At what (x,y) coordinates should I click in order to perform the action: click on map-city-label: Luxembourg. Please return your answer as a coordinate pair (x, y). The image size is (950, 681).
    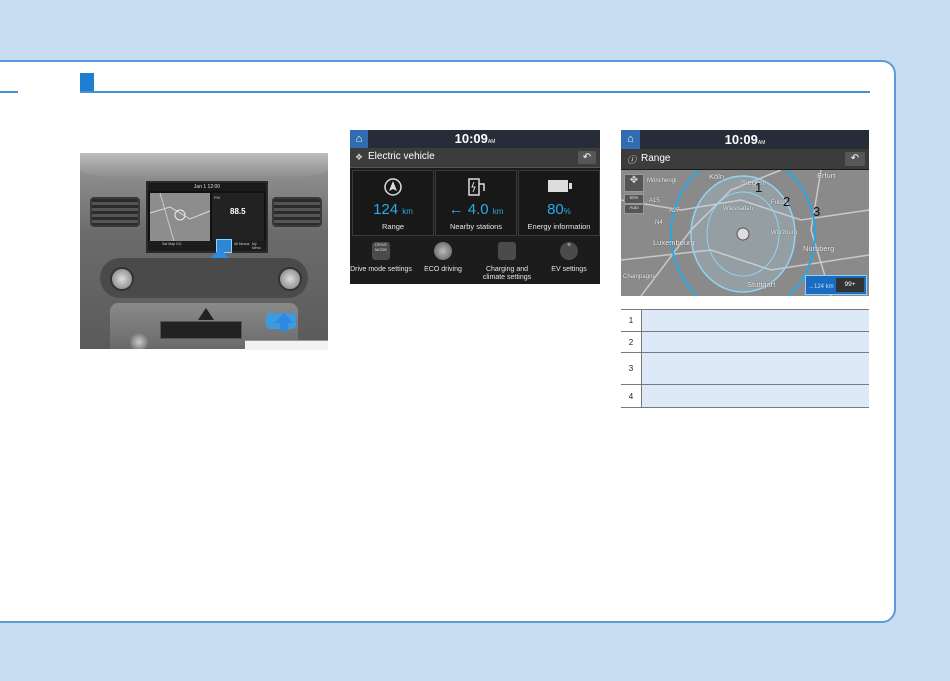
    Looking at the image, I should click on (674, 242).